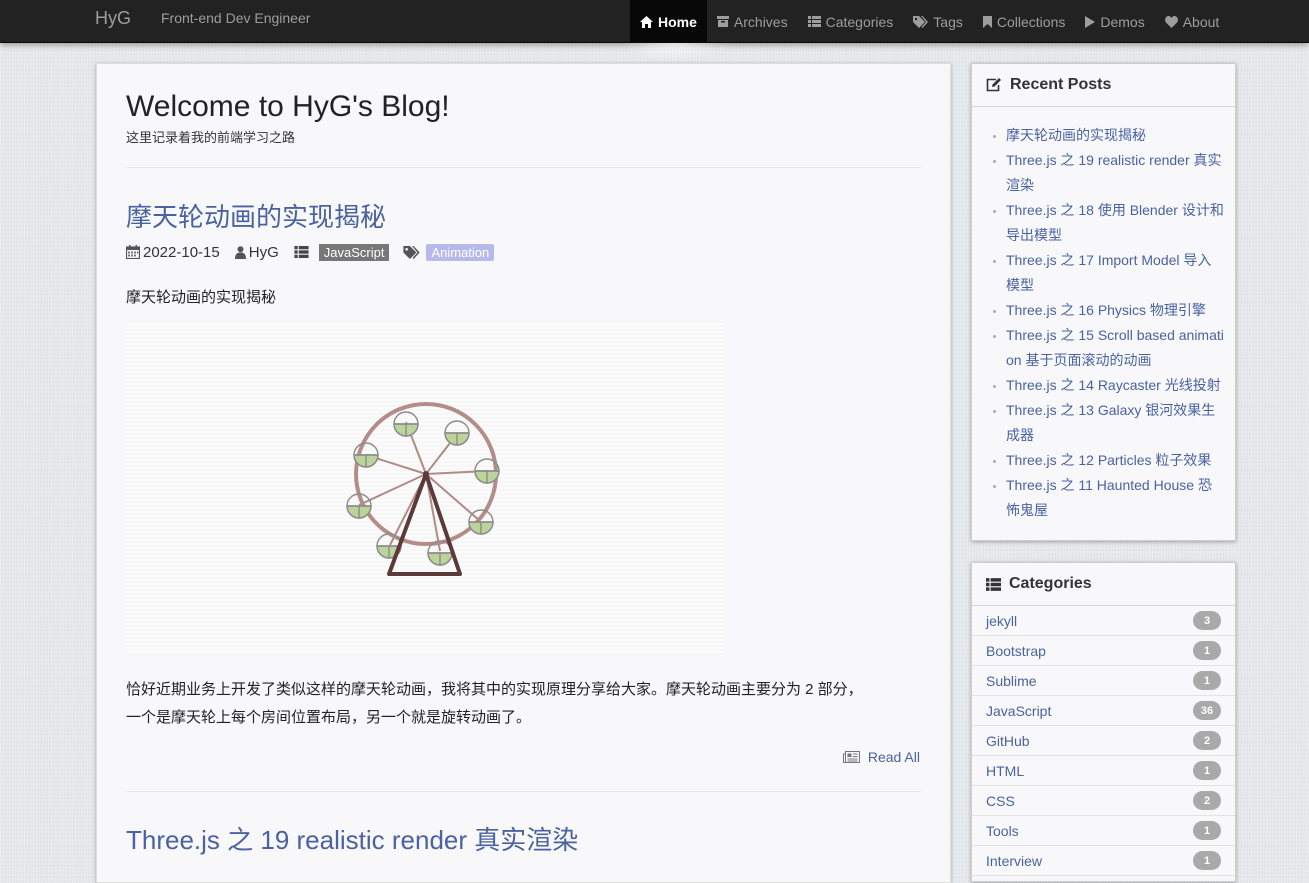 This screenshot has height=883, width=1309. What do you see at coordinates (236, 18) in the screenshot?
I see `site-tagline: Front-end Dev Engineer` at bounding box center [236, 18].